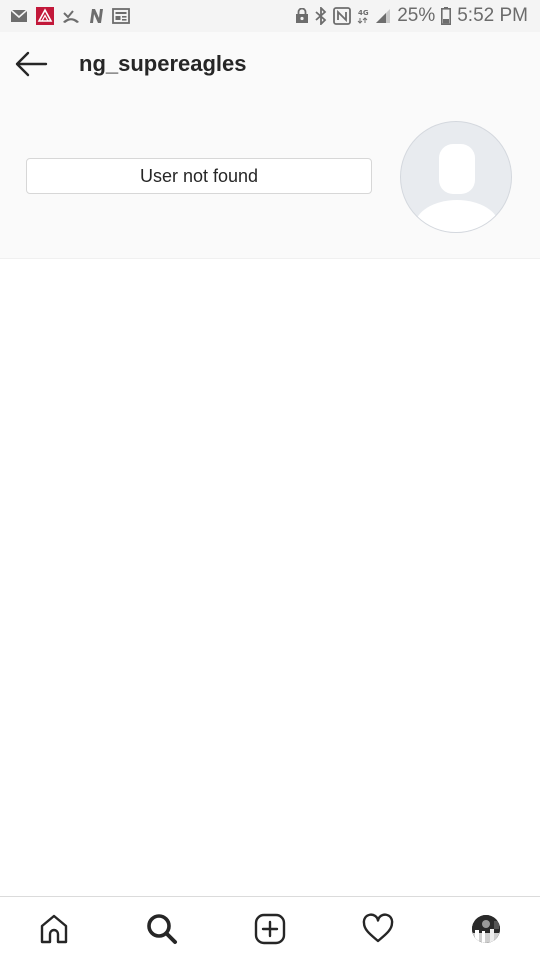  Describe the element at coordinates (416, 15) in the screenshot. I see `battery-percent: 25%` at that location.